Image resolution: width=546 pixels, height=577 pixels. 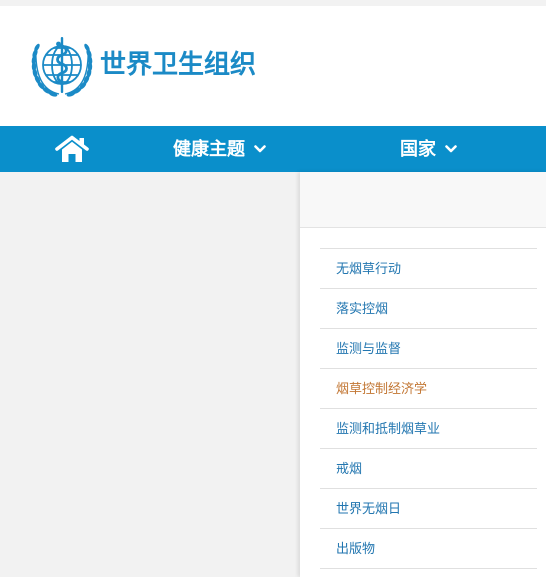 I want to click on list-item: 出版物, so click(x=428, y=548).